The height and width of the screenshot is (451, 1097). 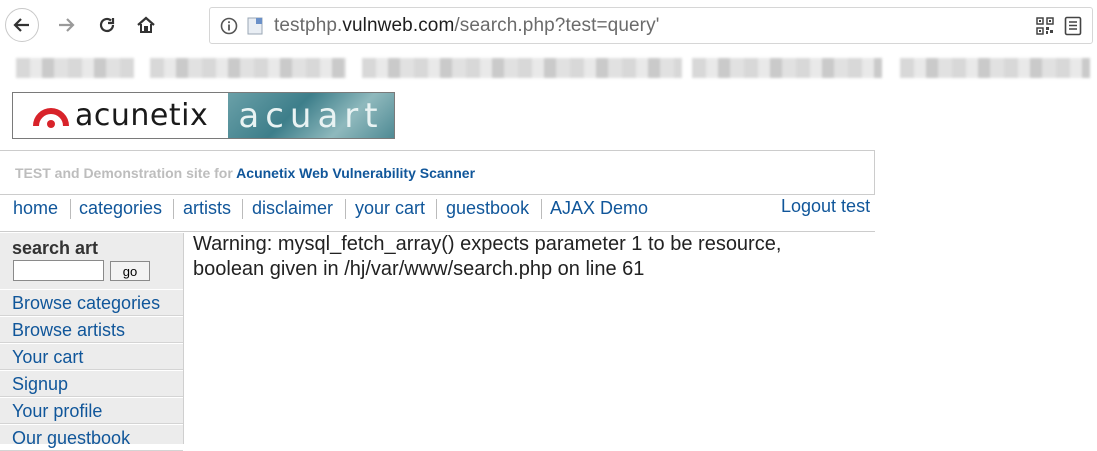 I want to click on url-path: /search.php?test=query', so click(x=557, y=25).